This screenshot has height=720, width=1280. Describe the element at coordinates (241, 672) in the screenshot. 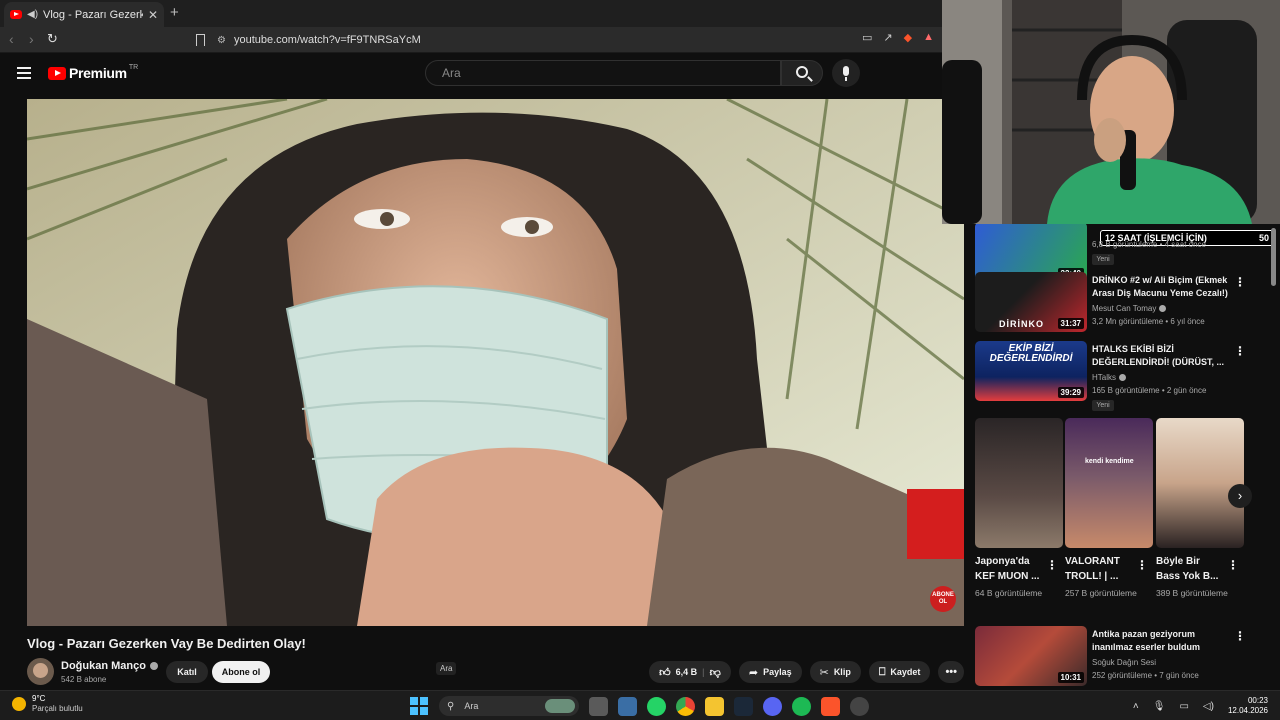

I see `subscribe-button: Abone ol` at that location.